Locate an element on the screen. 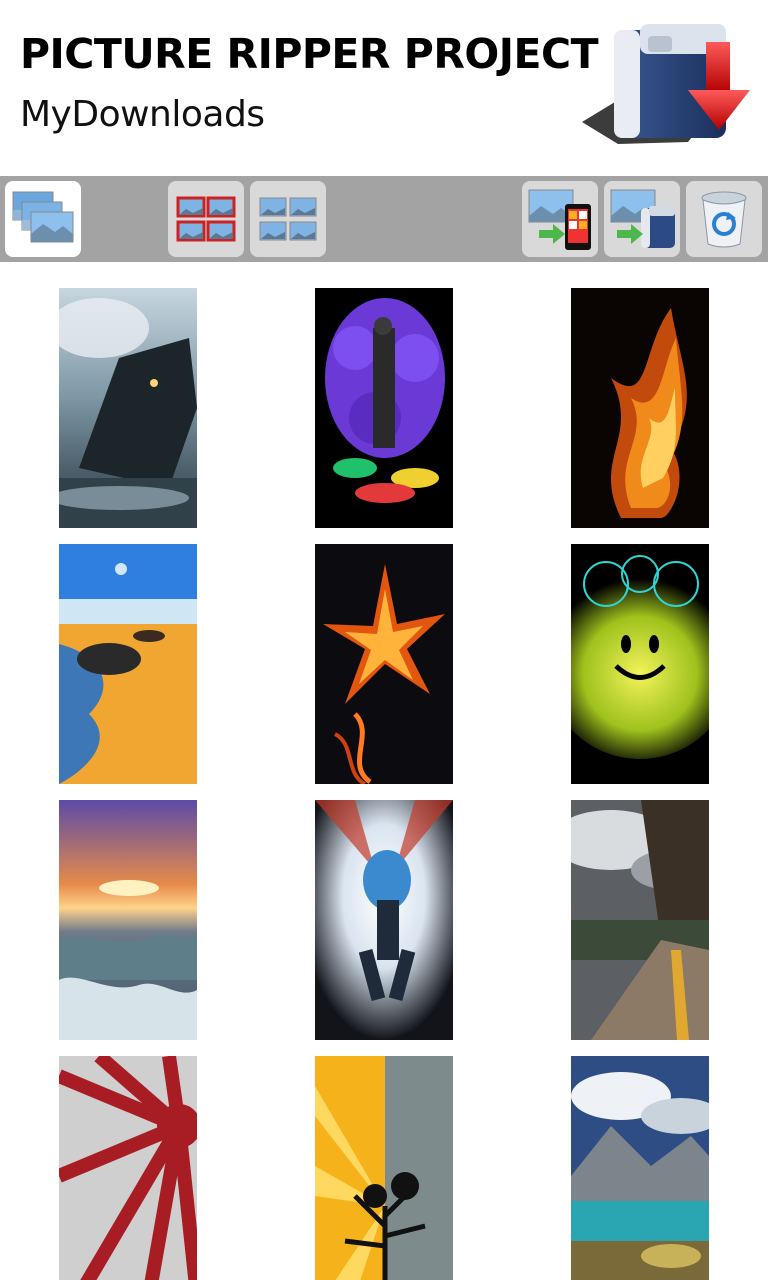  grid-view-button is located at coordinates (288, 219).